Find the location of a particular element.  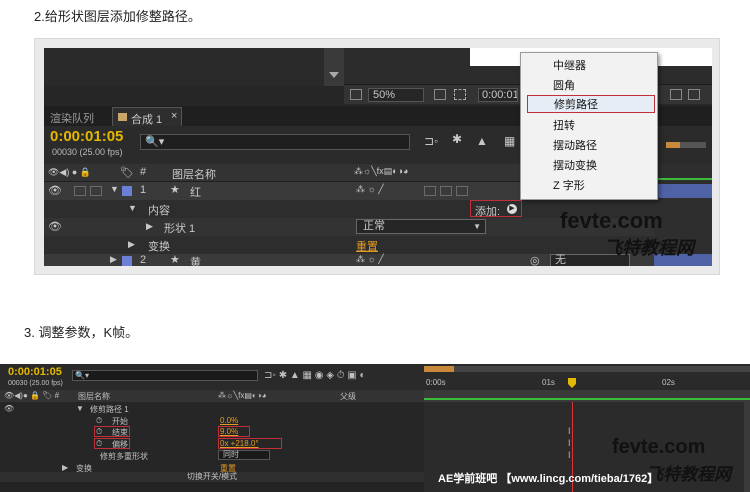

add-button: 添加: ▶ is located at coordinates (496, 209).